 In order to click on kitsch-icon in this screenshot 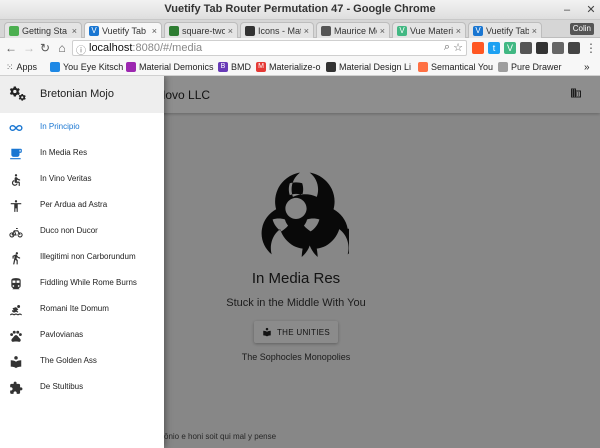, I will do `click(55, 67)`.